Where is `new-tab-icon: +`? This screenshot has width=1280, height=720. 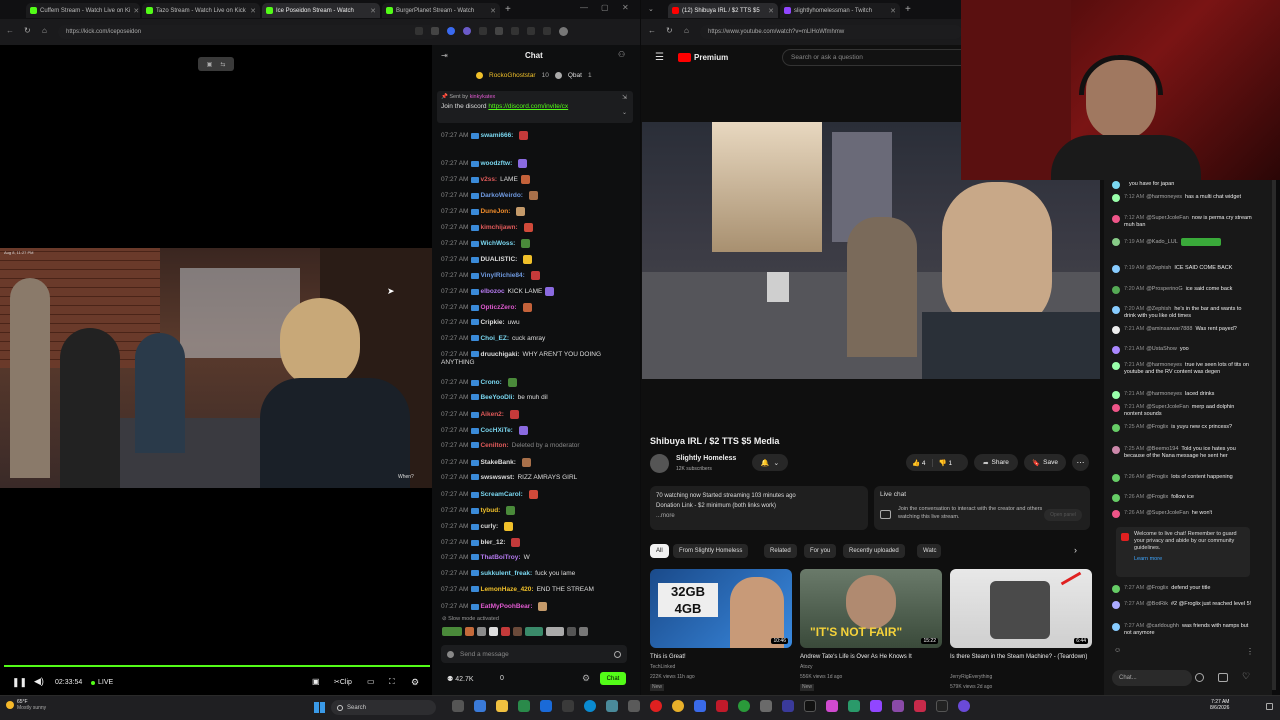
new-tab-icon: + is located at coordinates (908, 9).